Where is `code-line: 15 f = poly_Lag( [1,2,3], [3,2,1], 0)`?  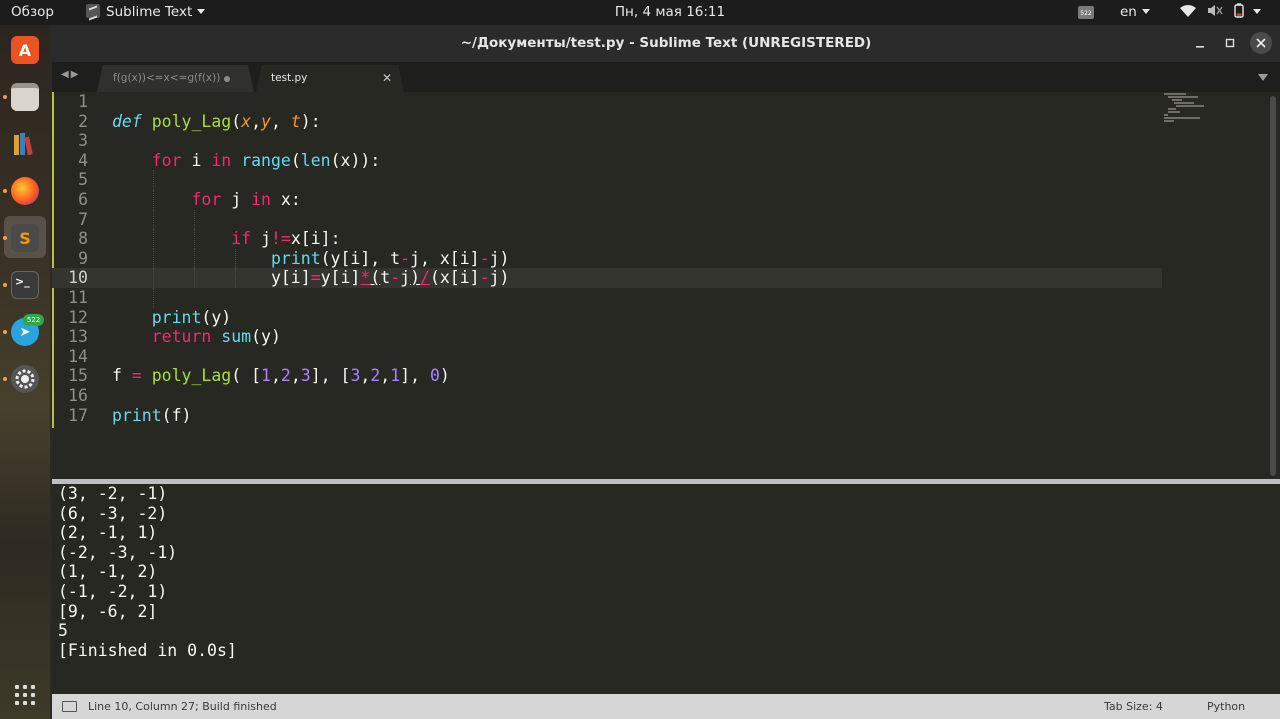 code-line: 15 f = poly_Lag( [1,2,3], [3,2,1], 0) is located at coordinates (259, 376).